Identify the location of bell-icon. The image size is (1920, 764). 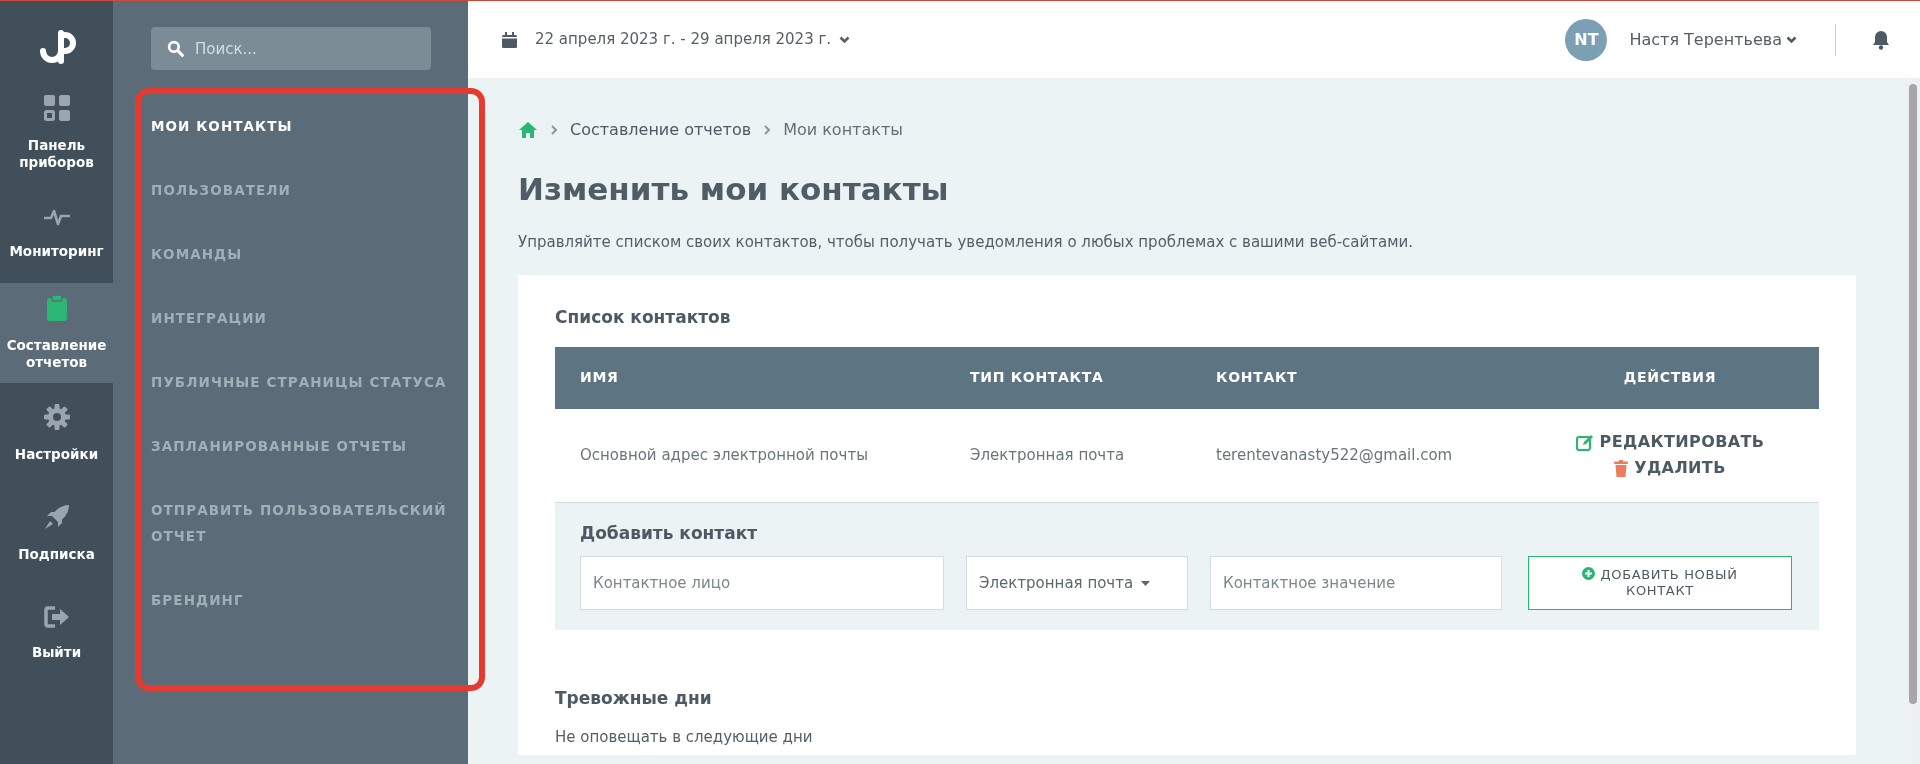
(1881, 39).